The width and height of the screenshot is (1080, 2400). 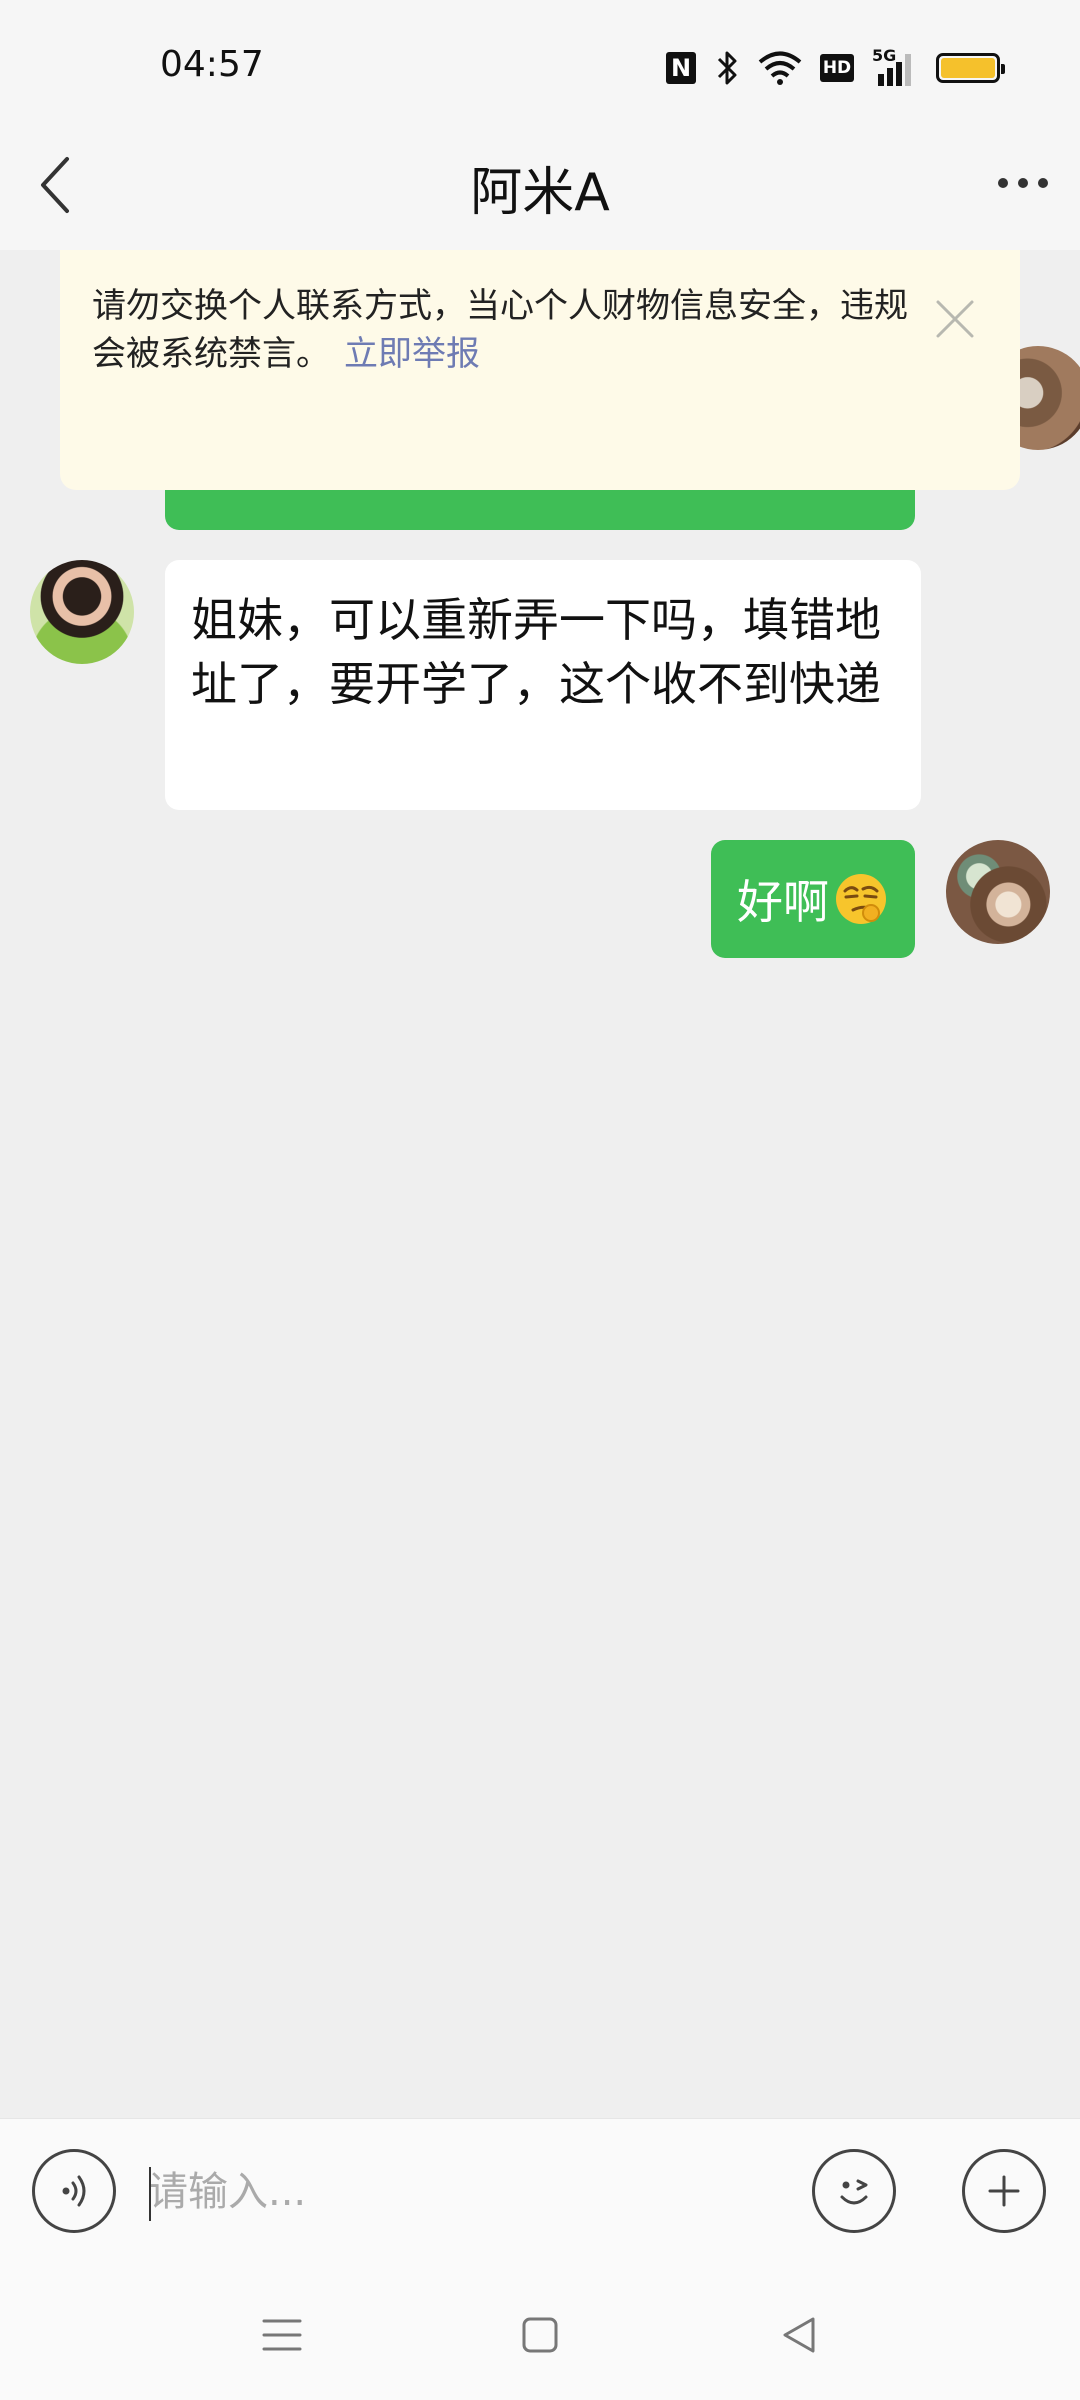 I want to click on more-dots-icon, so click(x=1023, y=183).